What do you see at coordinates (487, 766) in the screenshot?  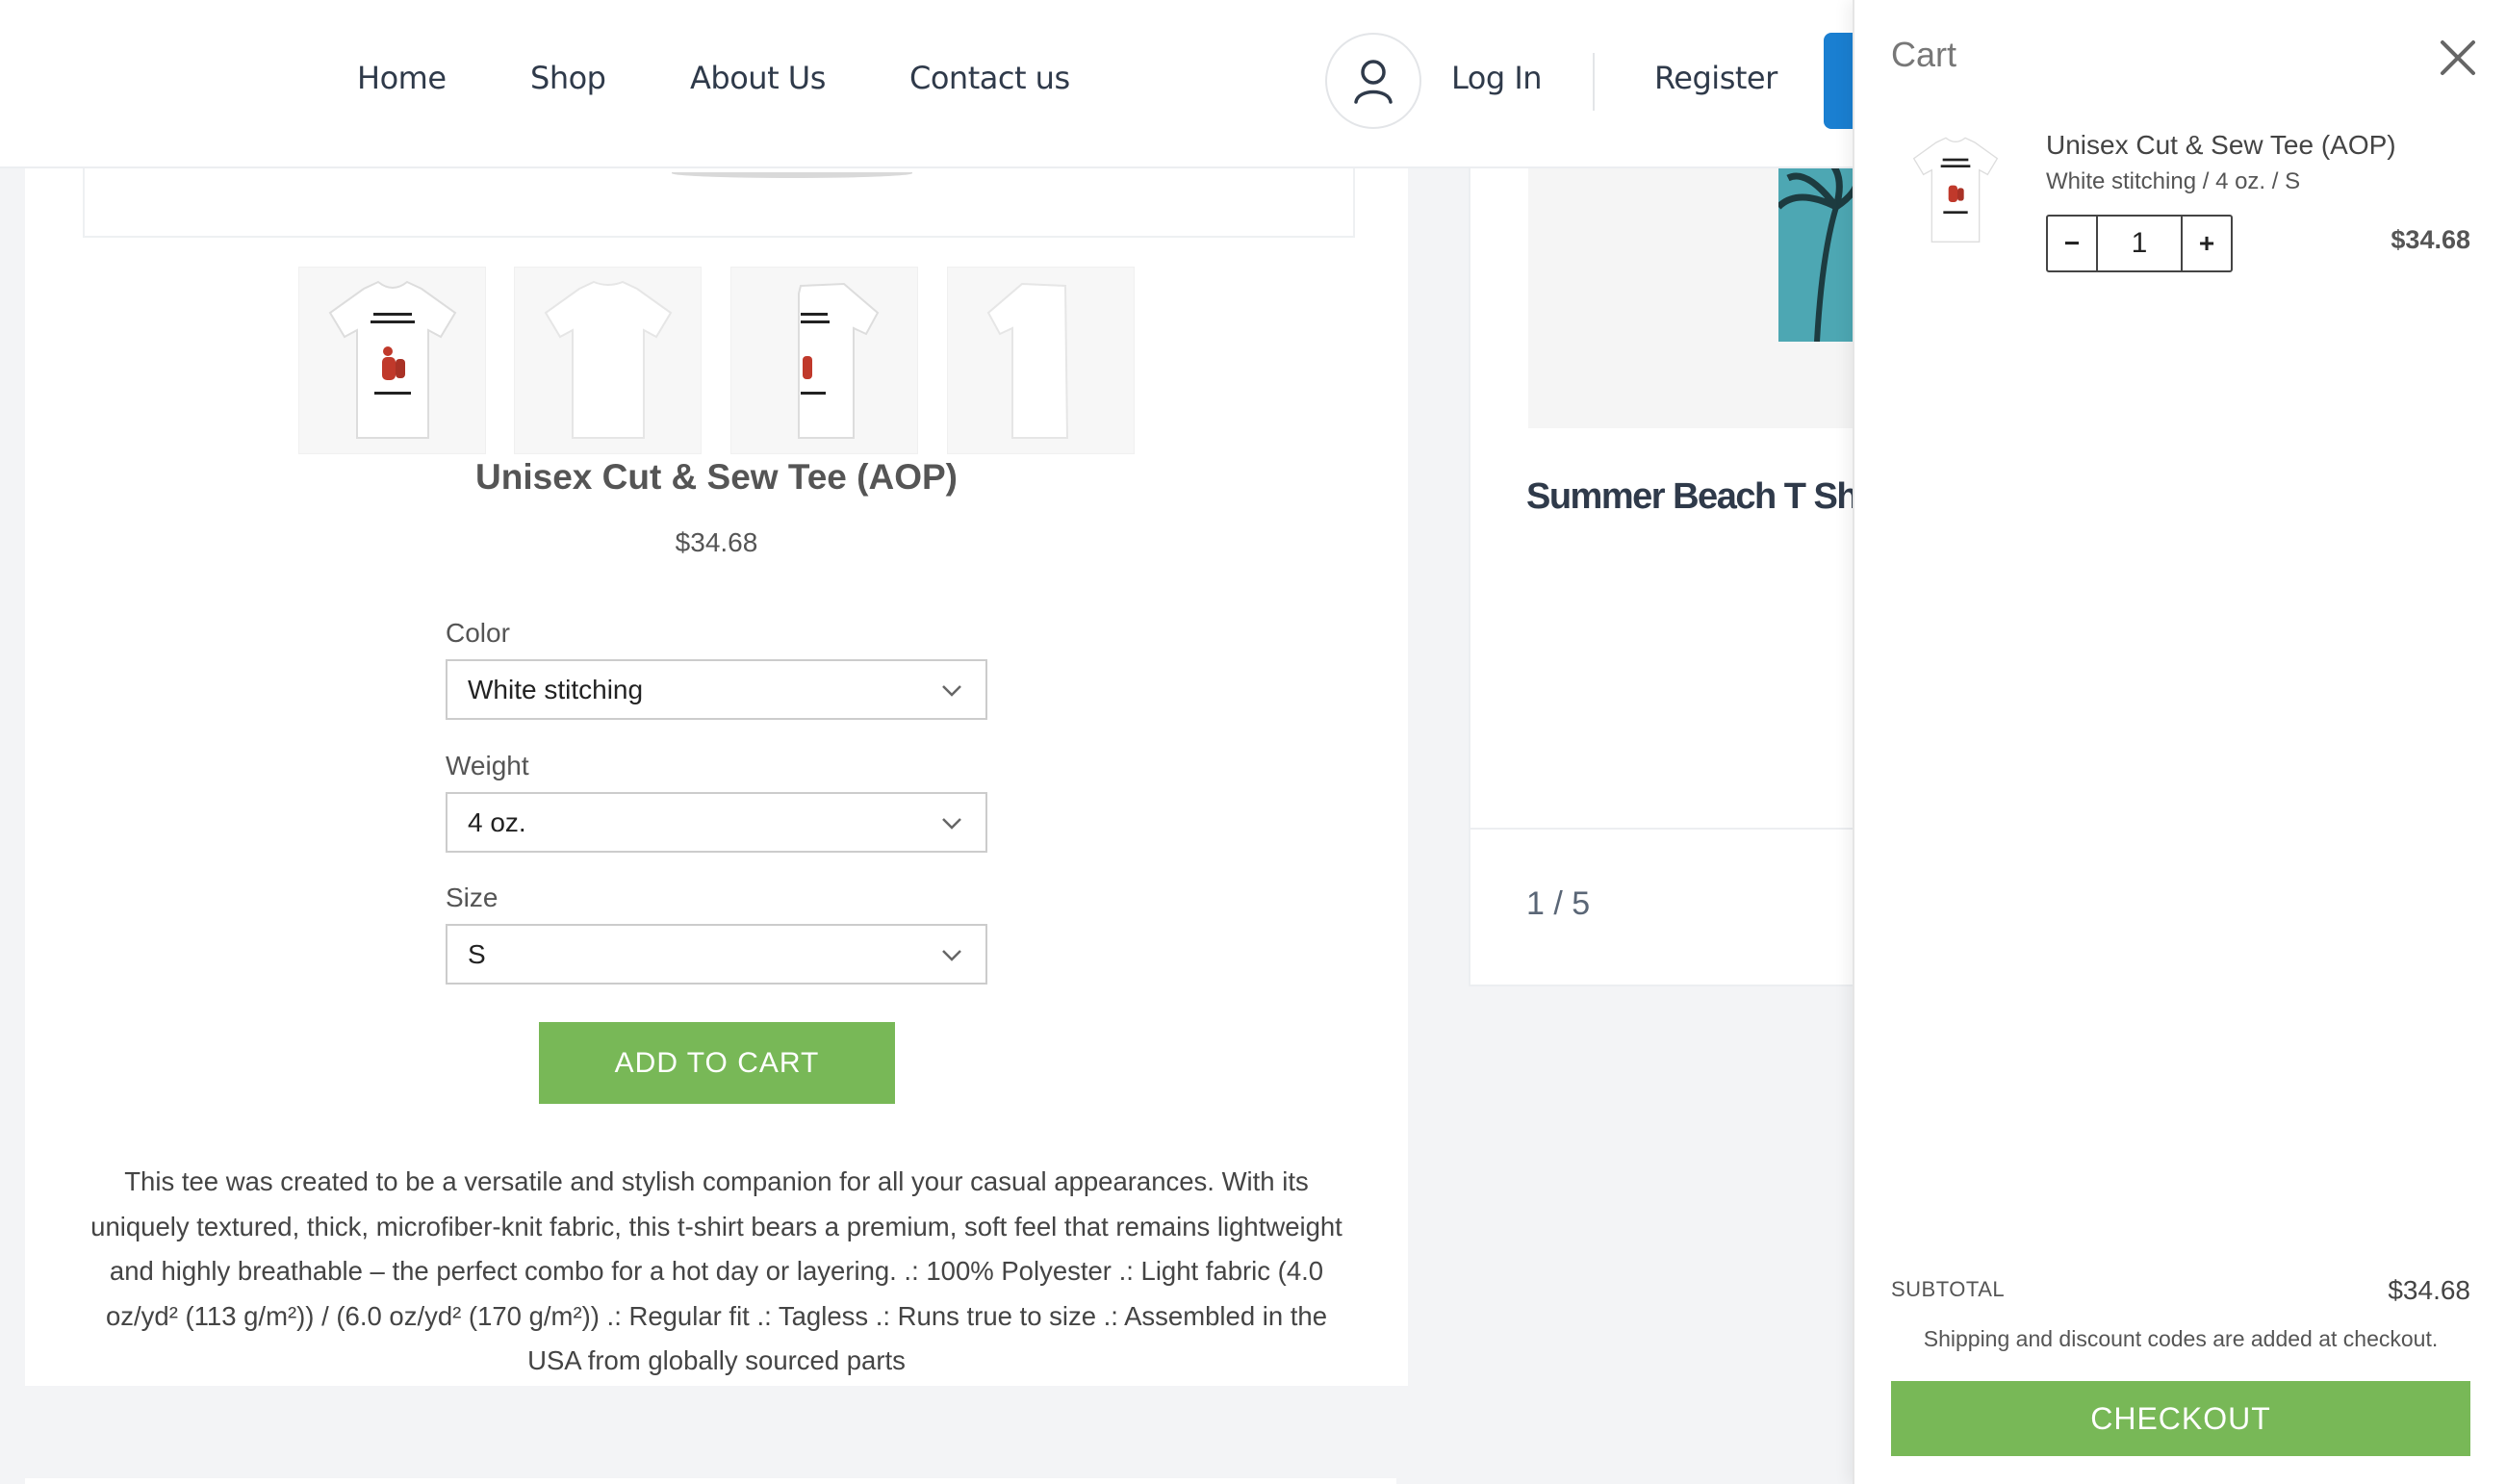 I see `weight-label: Weight` at bounding box center [487, 766].